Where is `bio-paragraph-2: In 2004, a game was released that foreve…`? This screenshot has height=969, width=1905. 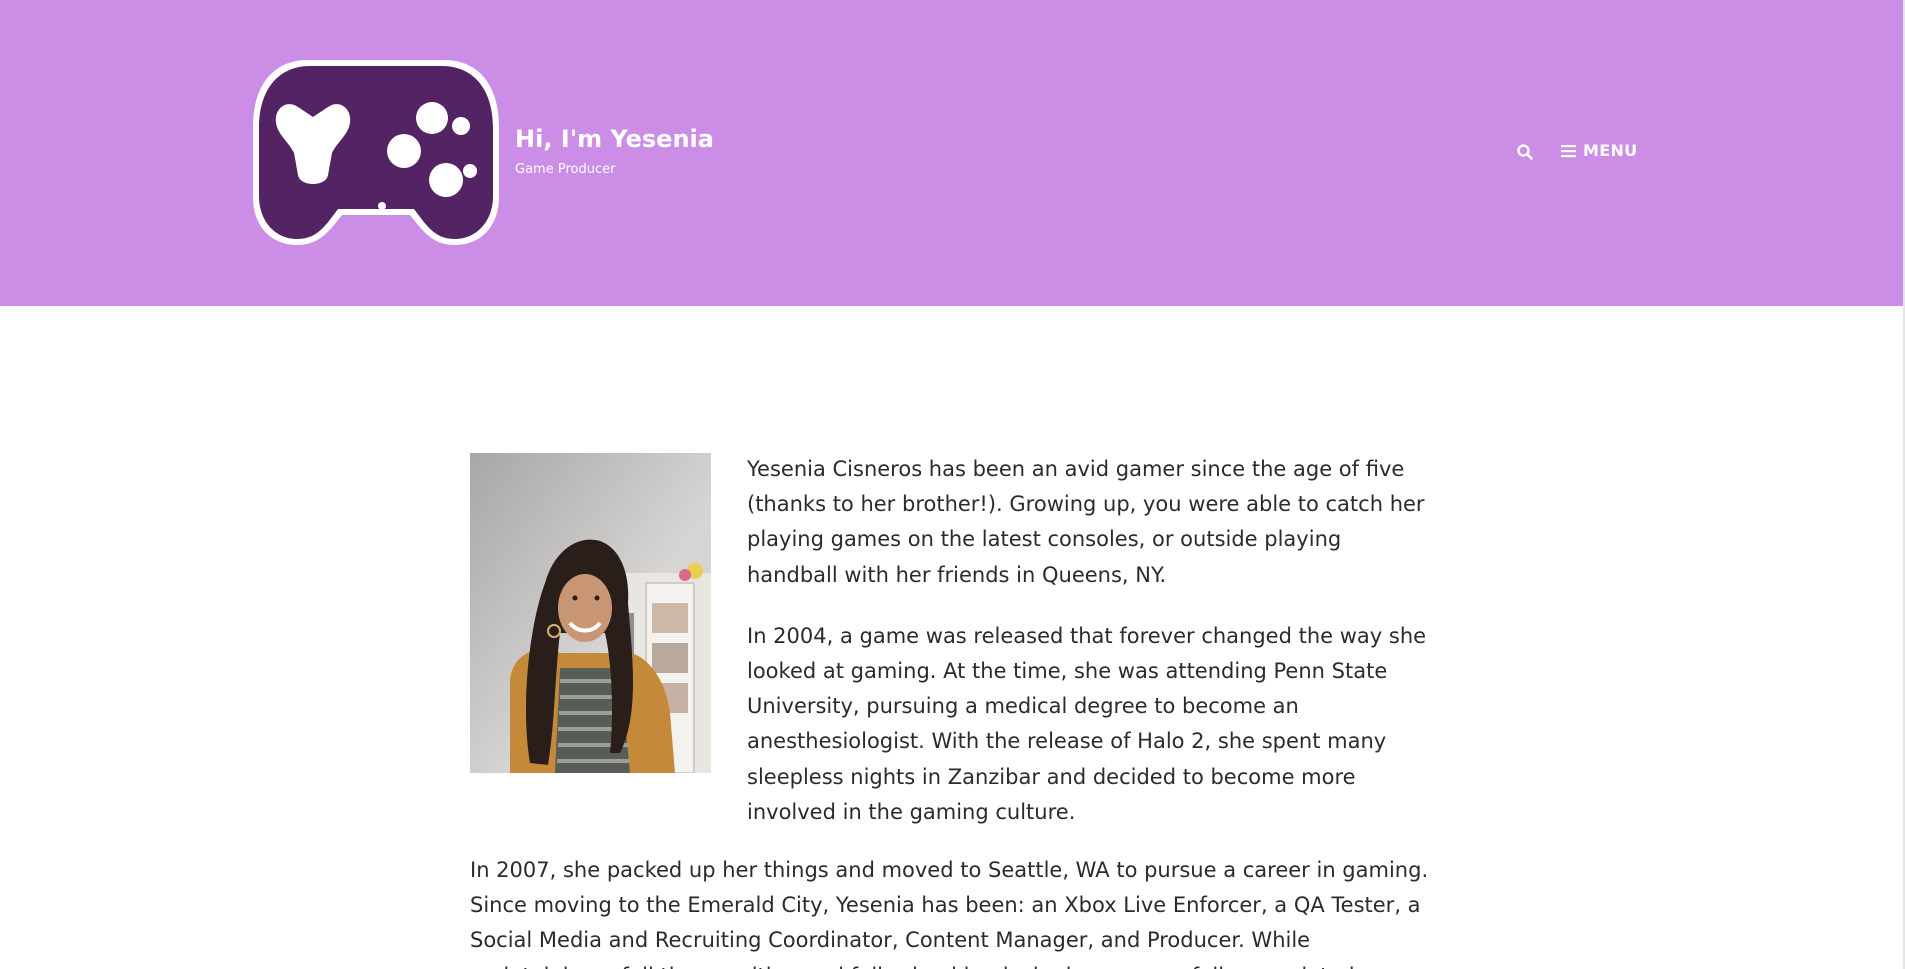
bio-paragraph-2: In 2004, a game was released that foreve… is located at coordinates (1087, 723).